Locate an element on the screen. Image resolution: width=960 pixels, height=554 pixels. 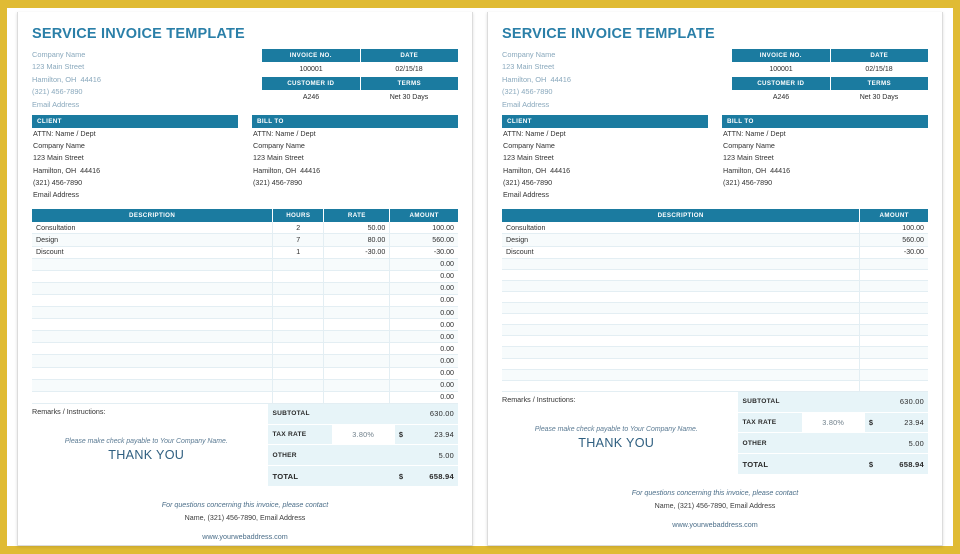
cell-rate: 50.00 is located at coordinates (357, 228).